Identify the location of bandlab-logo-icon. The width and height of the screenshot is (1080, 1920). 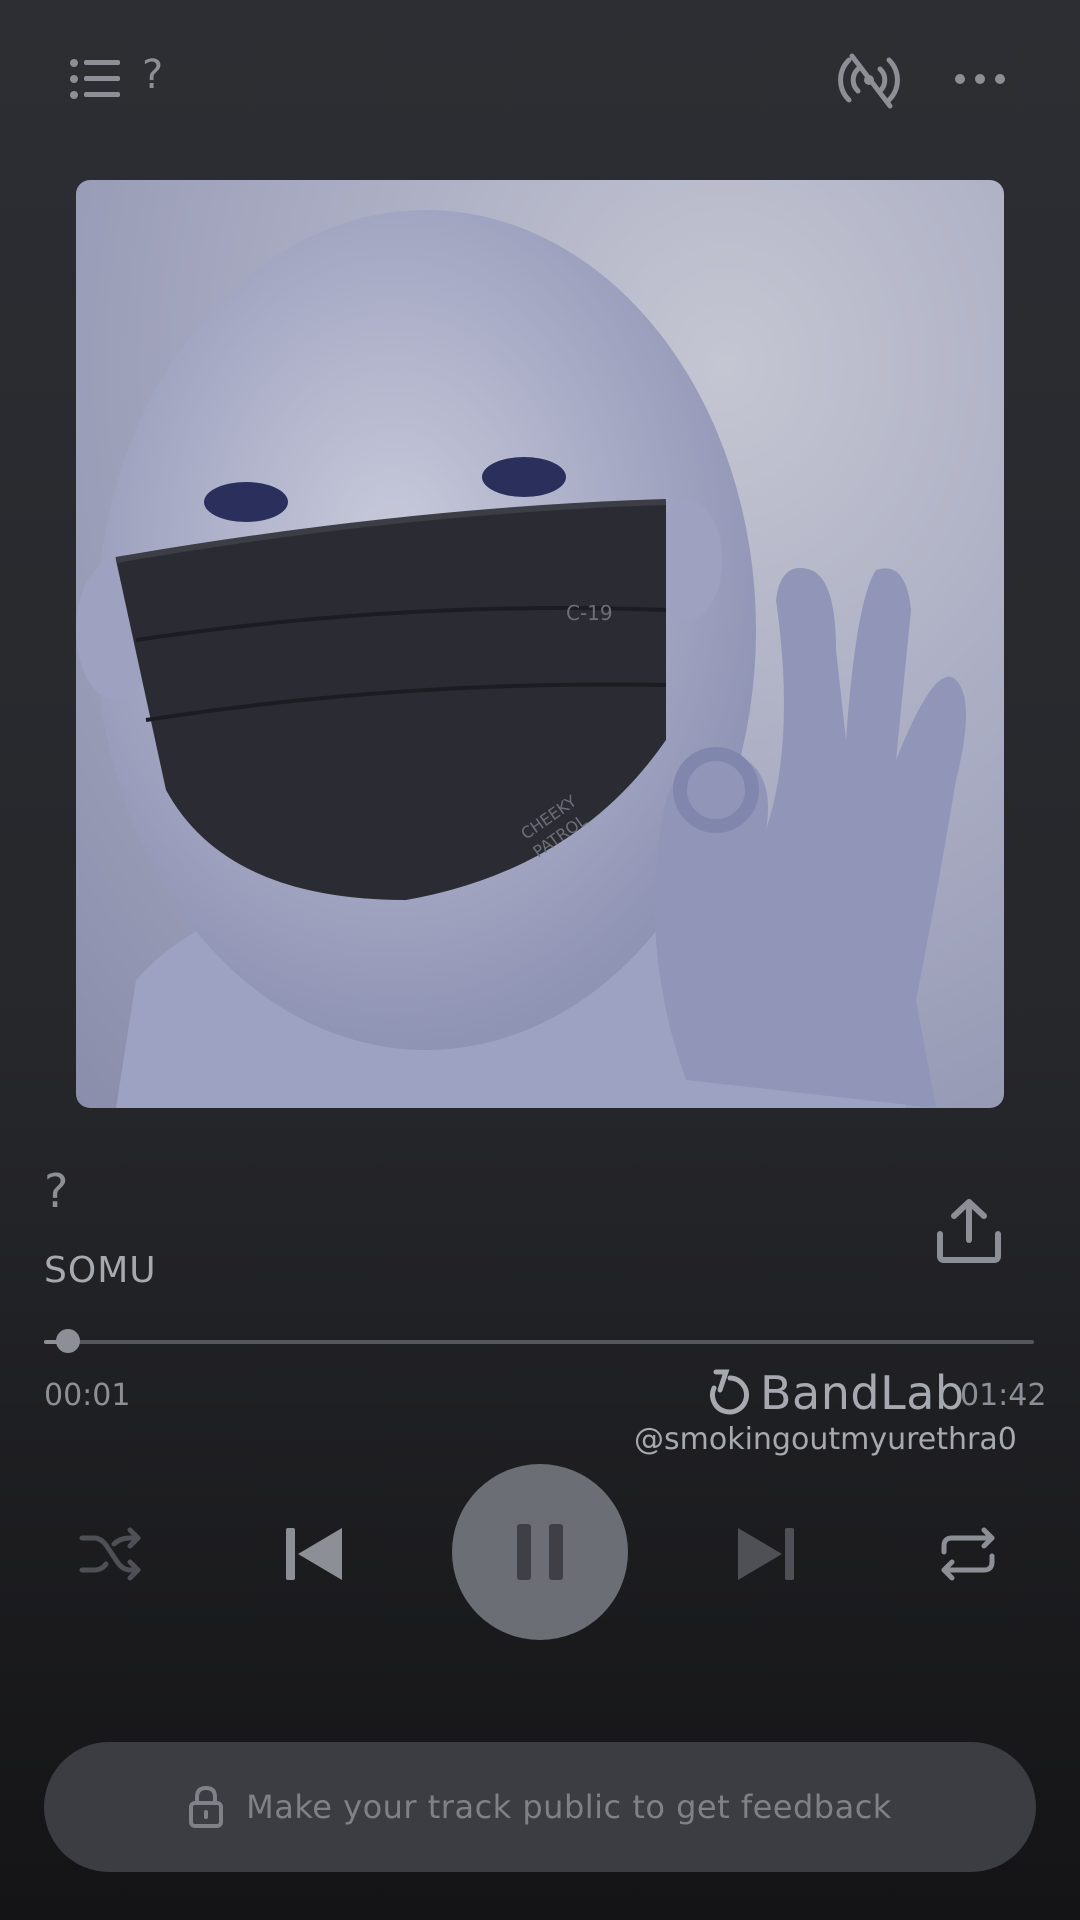
(726, 1394).